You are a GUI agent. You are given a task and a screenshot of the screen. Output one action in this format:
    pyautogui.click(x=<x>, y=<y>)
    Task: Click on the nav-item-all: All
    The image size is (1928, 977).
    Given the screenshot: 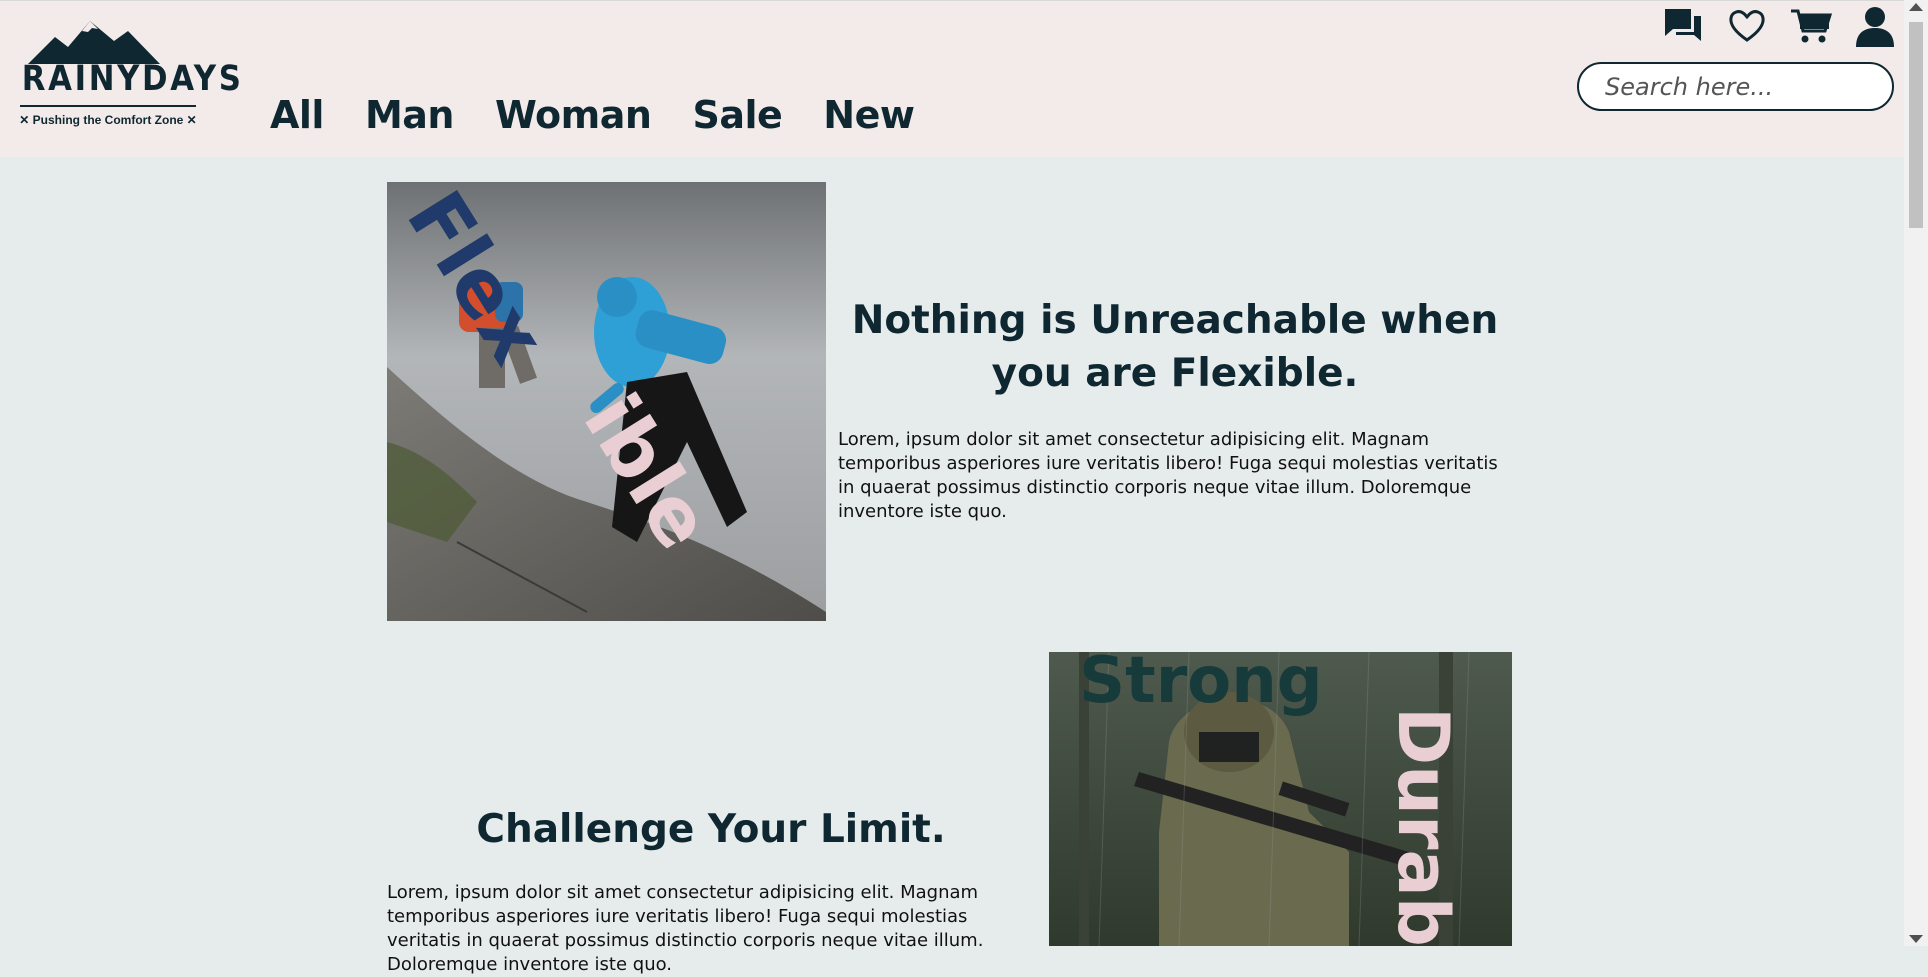 What is the action you would take?
    pyautogui.click(x=297, y=115)
    